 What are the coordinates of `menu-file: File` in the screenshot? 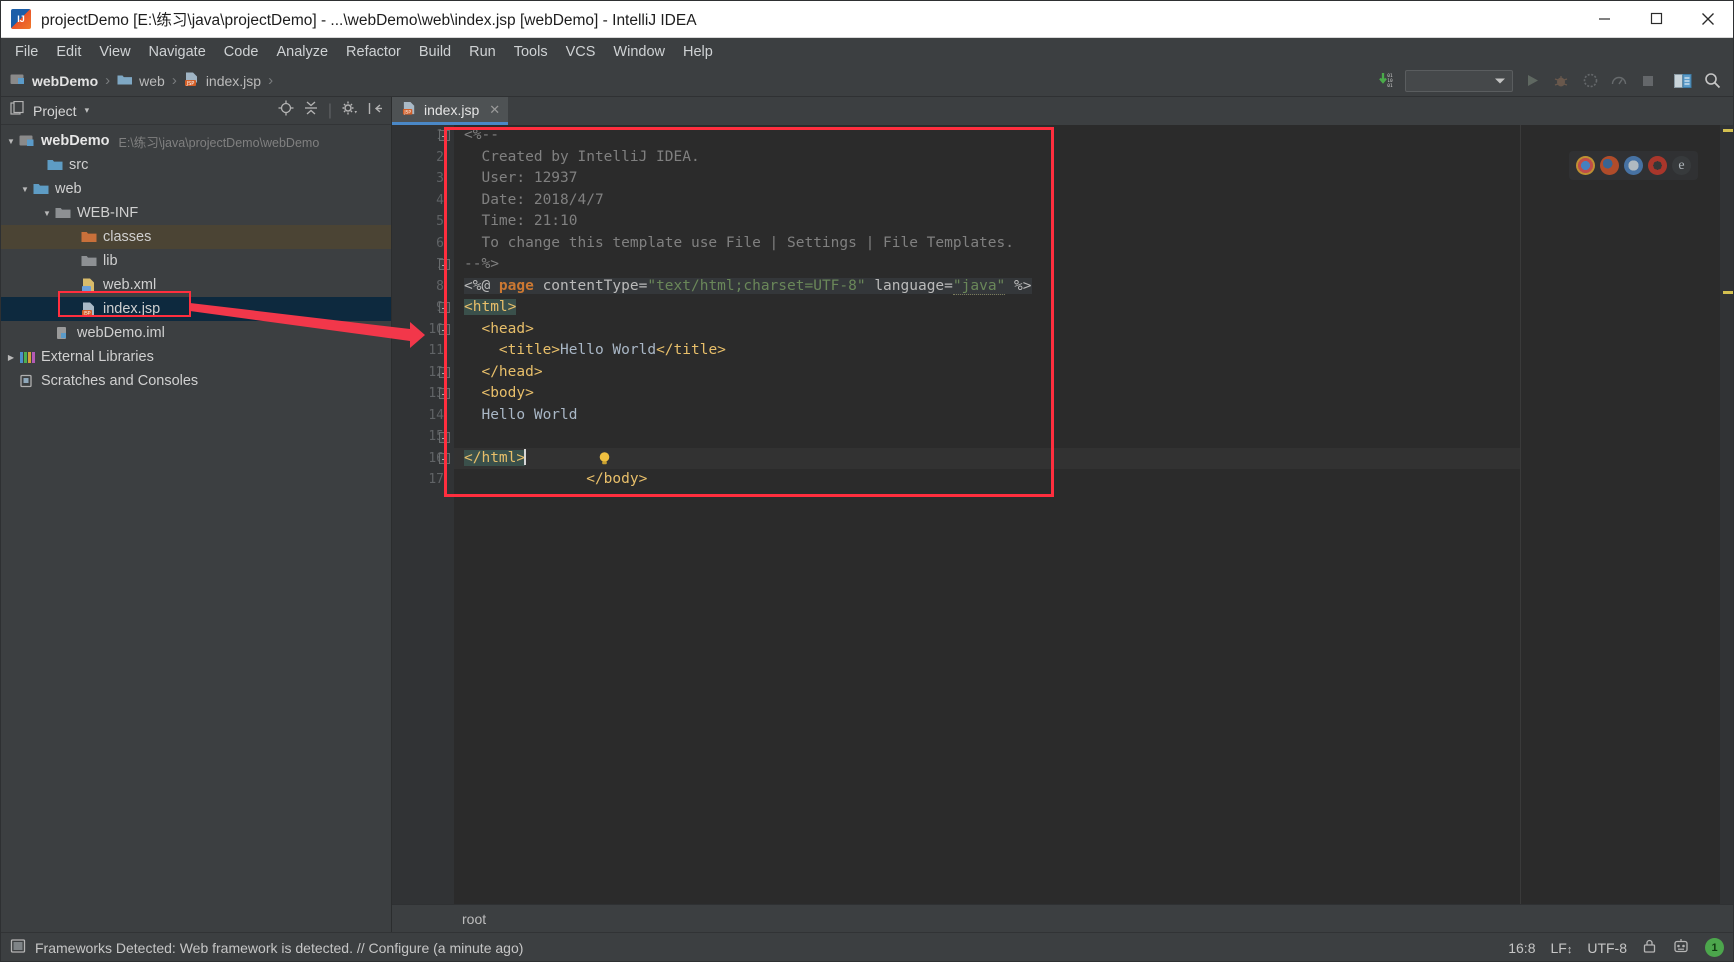 It's located at (26, 52).